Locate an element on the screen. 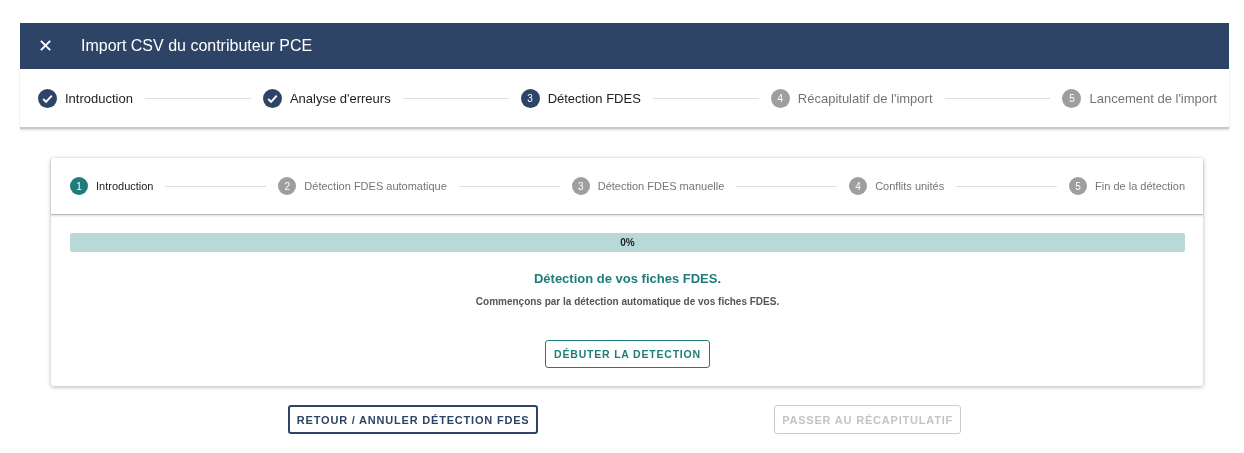  step-label: Détection FDES manuelle is located at coordinates (661, 186).